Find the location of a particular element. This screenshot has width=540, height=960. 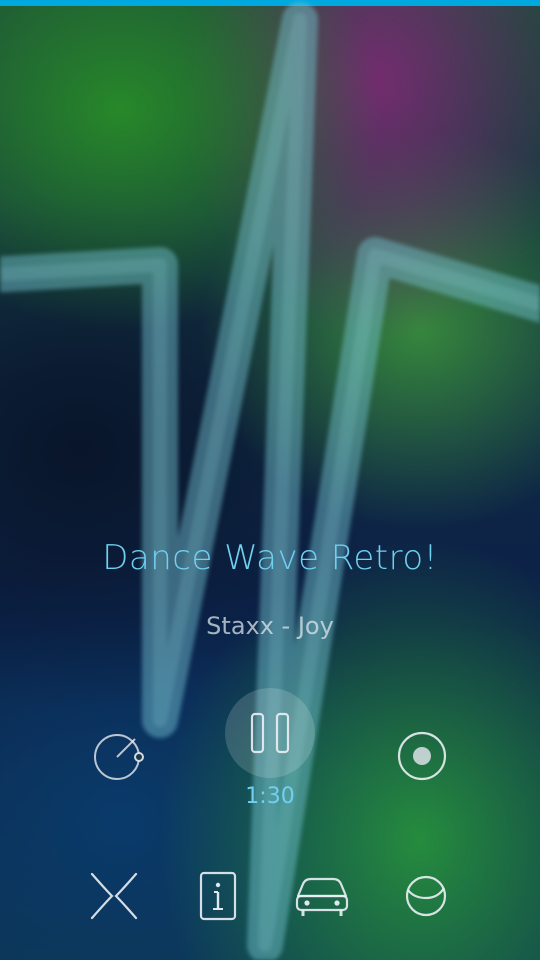

pause-icon is located at coordinates (270, 733).